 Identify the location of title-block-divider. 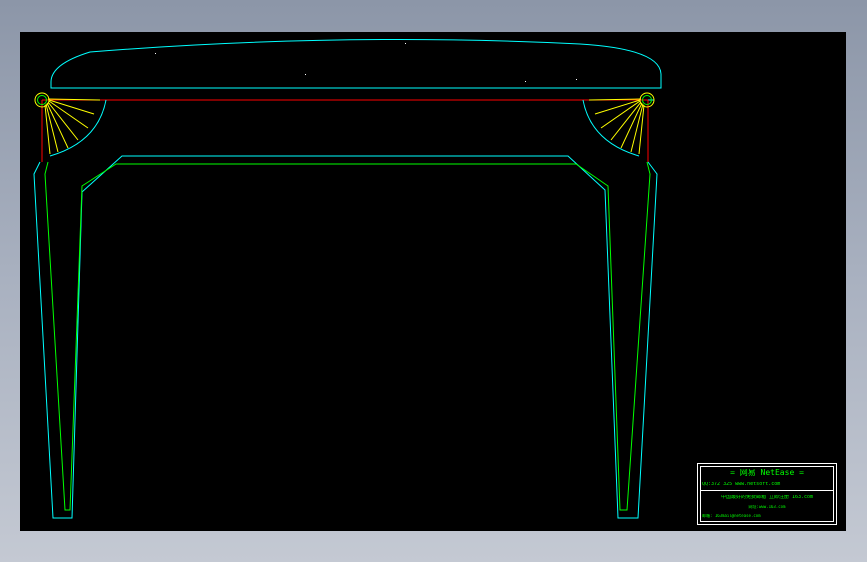
(767, 490).